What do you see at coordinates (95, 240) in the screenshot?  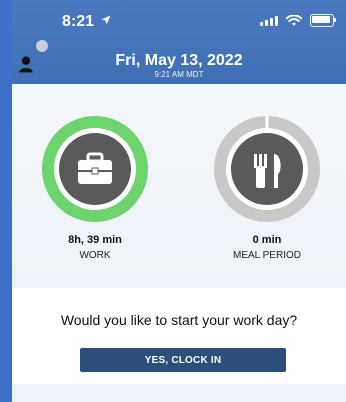 I see `work-duration: 8h, 39 min` at bounding box center [95, 240].